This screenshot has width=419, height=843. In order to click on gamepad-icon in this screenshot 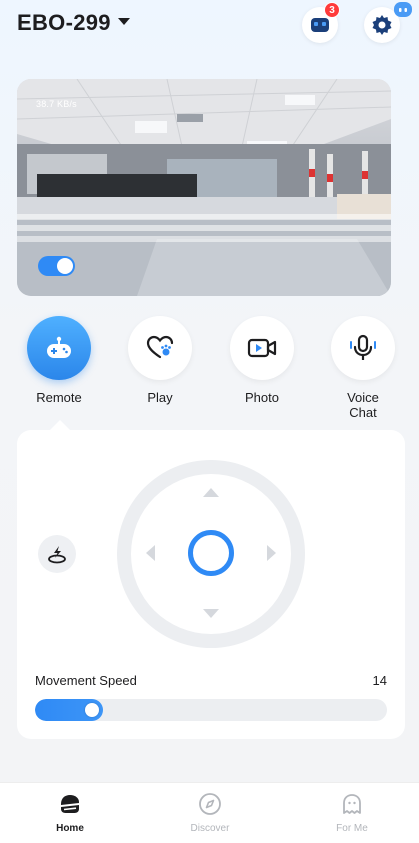, I will do `click(59, 347)`.